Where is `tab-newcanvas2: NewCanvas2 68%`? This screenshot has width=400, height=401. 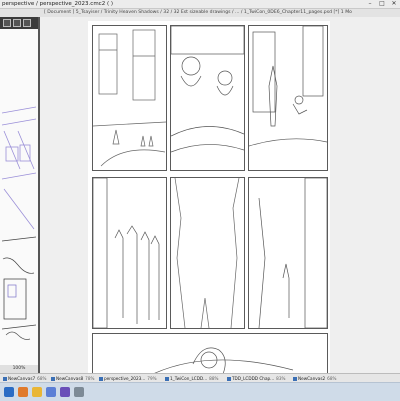
tab-newcanvas2: NewCanvas2 68% is located at coordinates (314, 378).